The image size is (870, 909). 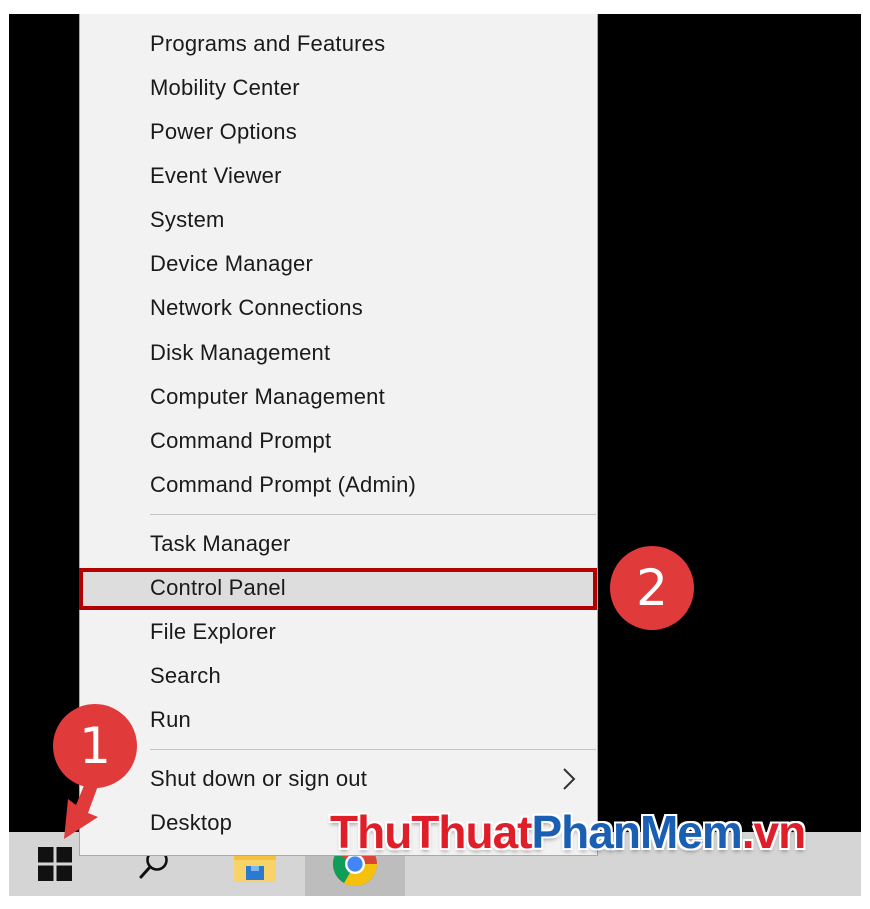 What do you see at coordinates (213, 631) in the screenshot?
I see `menu-item-label: File Explorer` at bounding box center [213, 631].